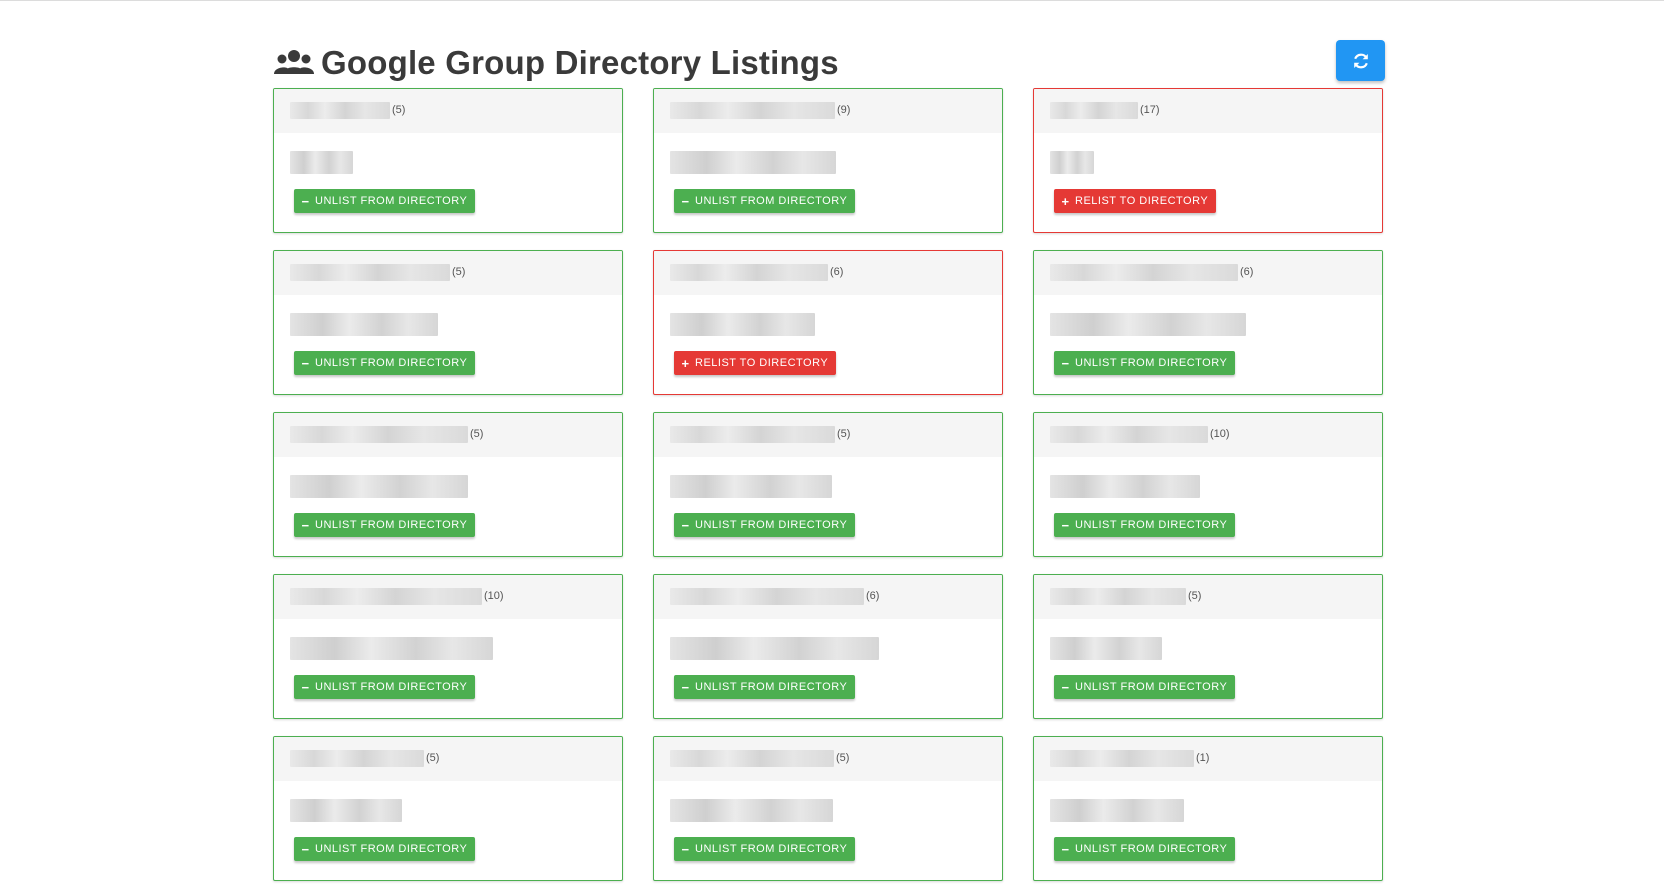 The height and width of the screenshot is (895, 1664). Describe the element at coordinates (580, 62) in the screenshot. I see `page-title: Google Group Directory Listings` at that location.